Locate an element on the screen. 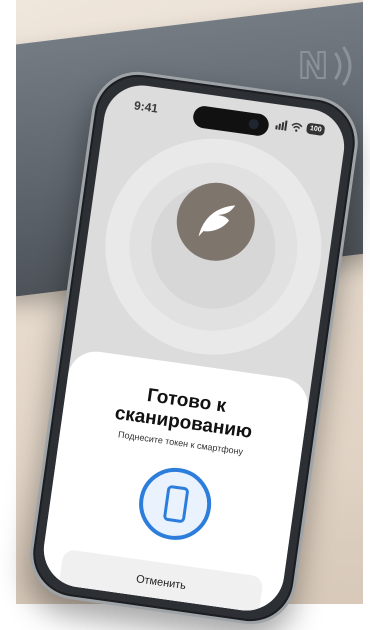 The width and height of the screenshot is (370, 630). app-logo is located at coordinates (215, 221).